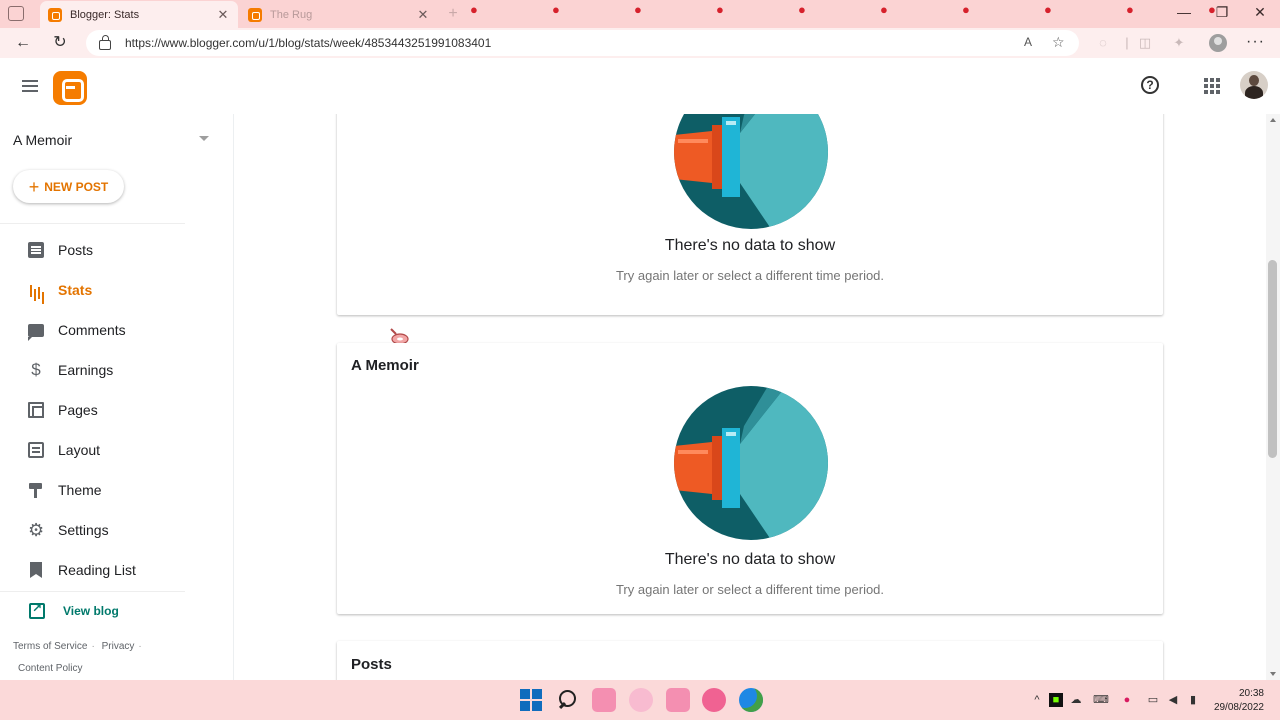 This screenshot has height=720, width=1280. I want to click on windows-taskbar: ^ ■ ☁ ⌨ ● ▭ ◀ ▮ 20:38 29/08/2022, so click(640, 700).